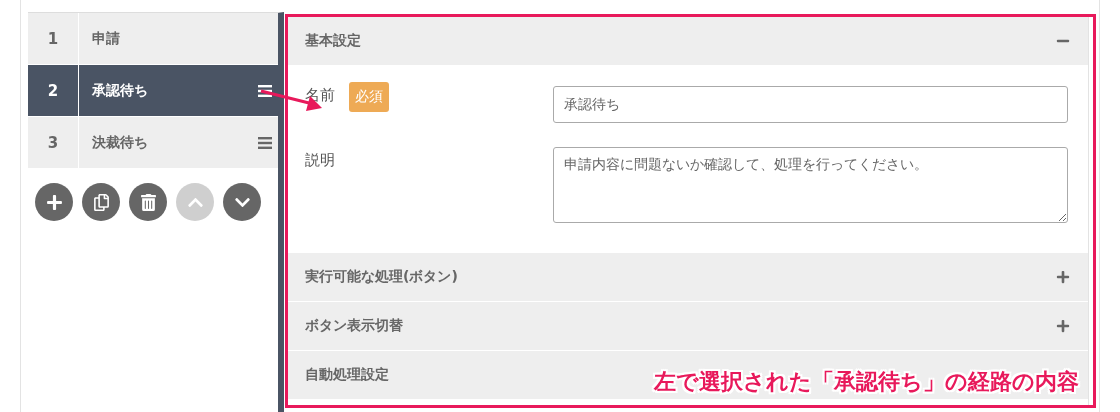 The image size is (1120, 412). Describe the element at coordinates (320, 160) in the screenshot. I see `field-label: 説明` at that location.